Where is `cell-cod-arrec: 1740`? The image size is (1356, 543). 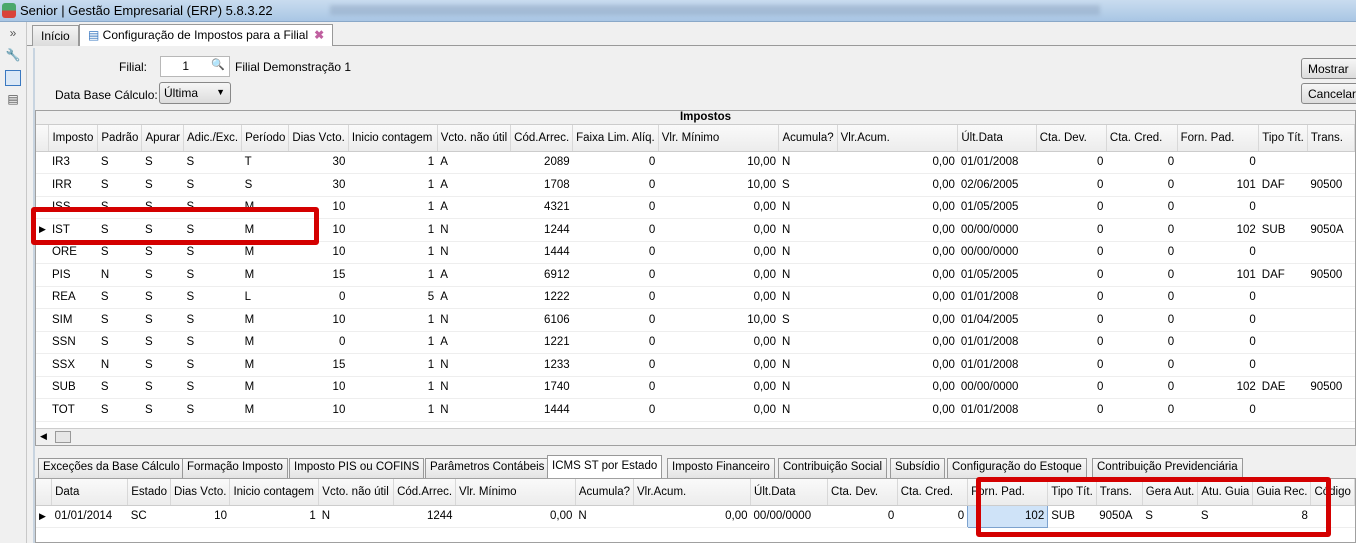
cell-cod-arrec: 1740 is located at coordinates (541, 387).